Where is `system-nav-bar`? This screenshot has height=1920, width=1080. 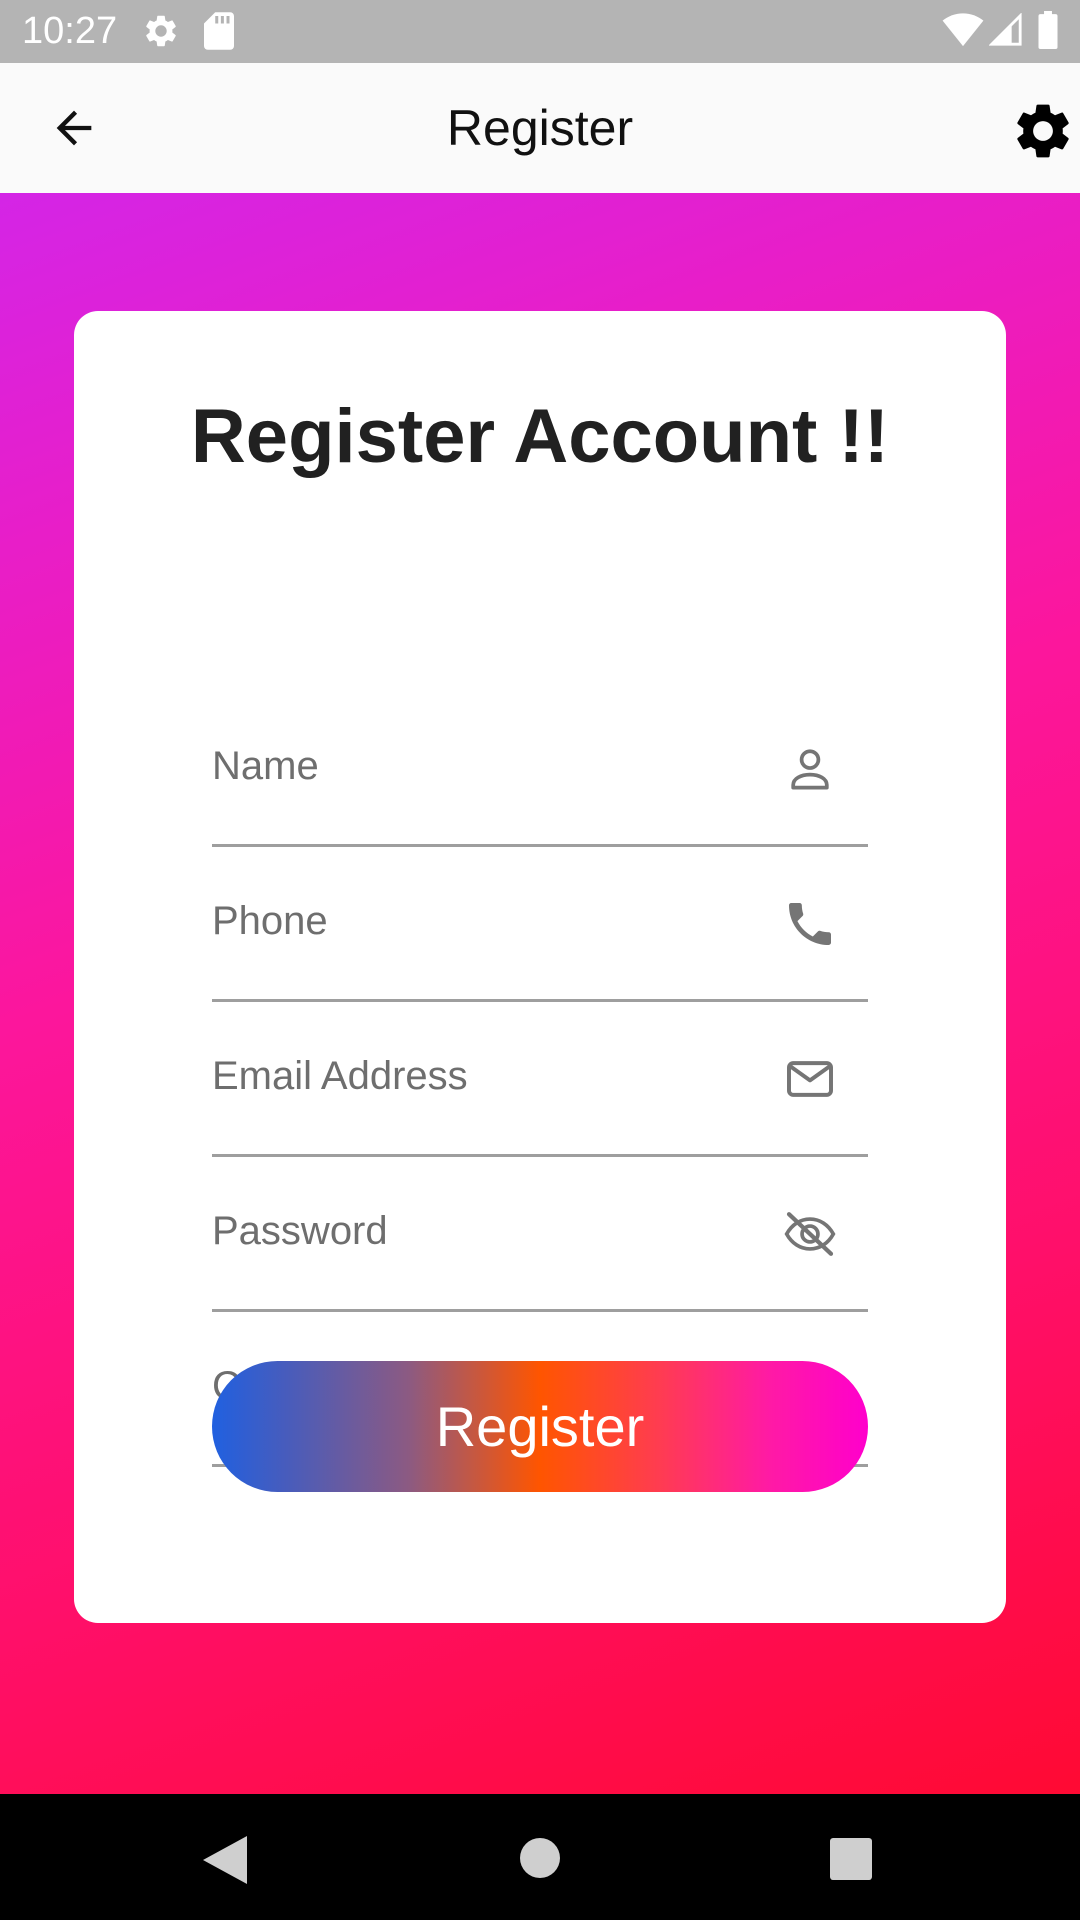 system-nav-bar is located at coordinates (540, 1857).